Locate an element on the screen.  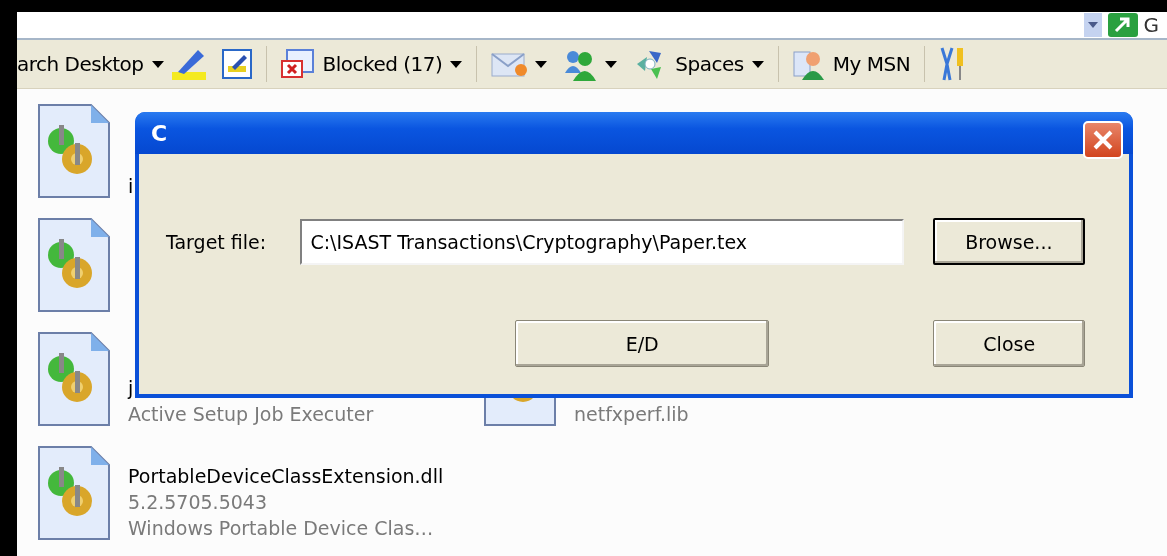
toolbar-label: Blocked (17) is located at coordinates (382, 64).